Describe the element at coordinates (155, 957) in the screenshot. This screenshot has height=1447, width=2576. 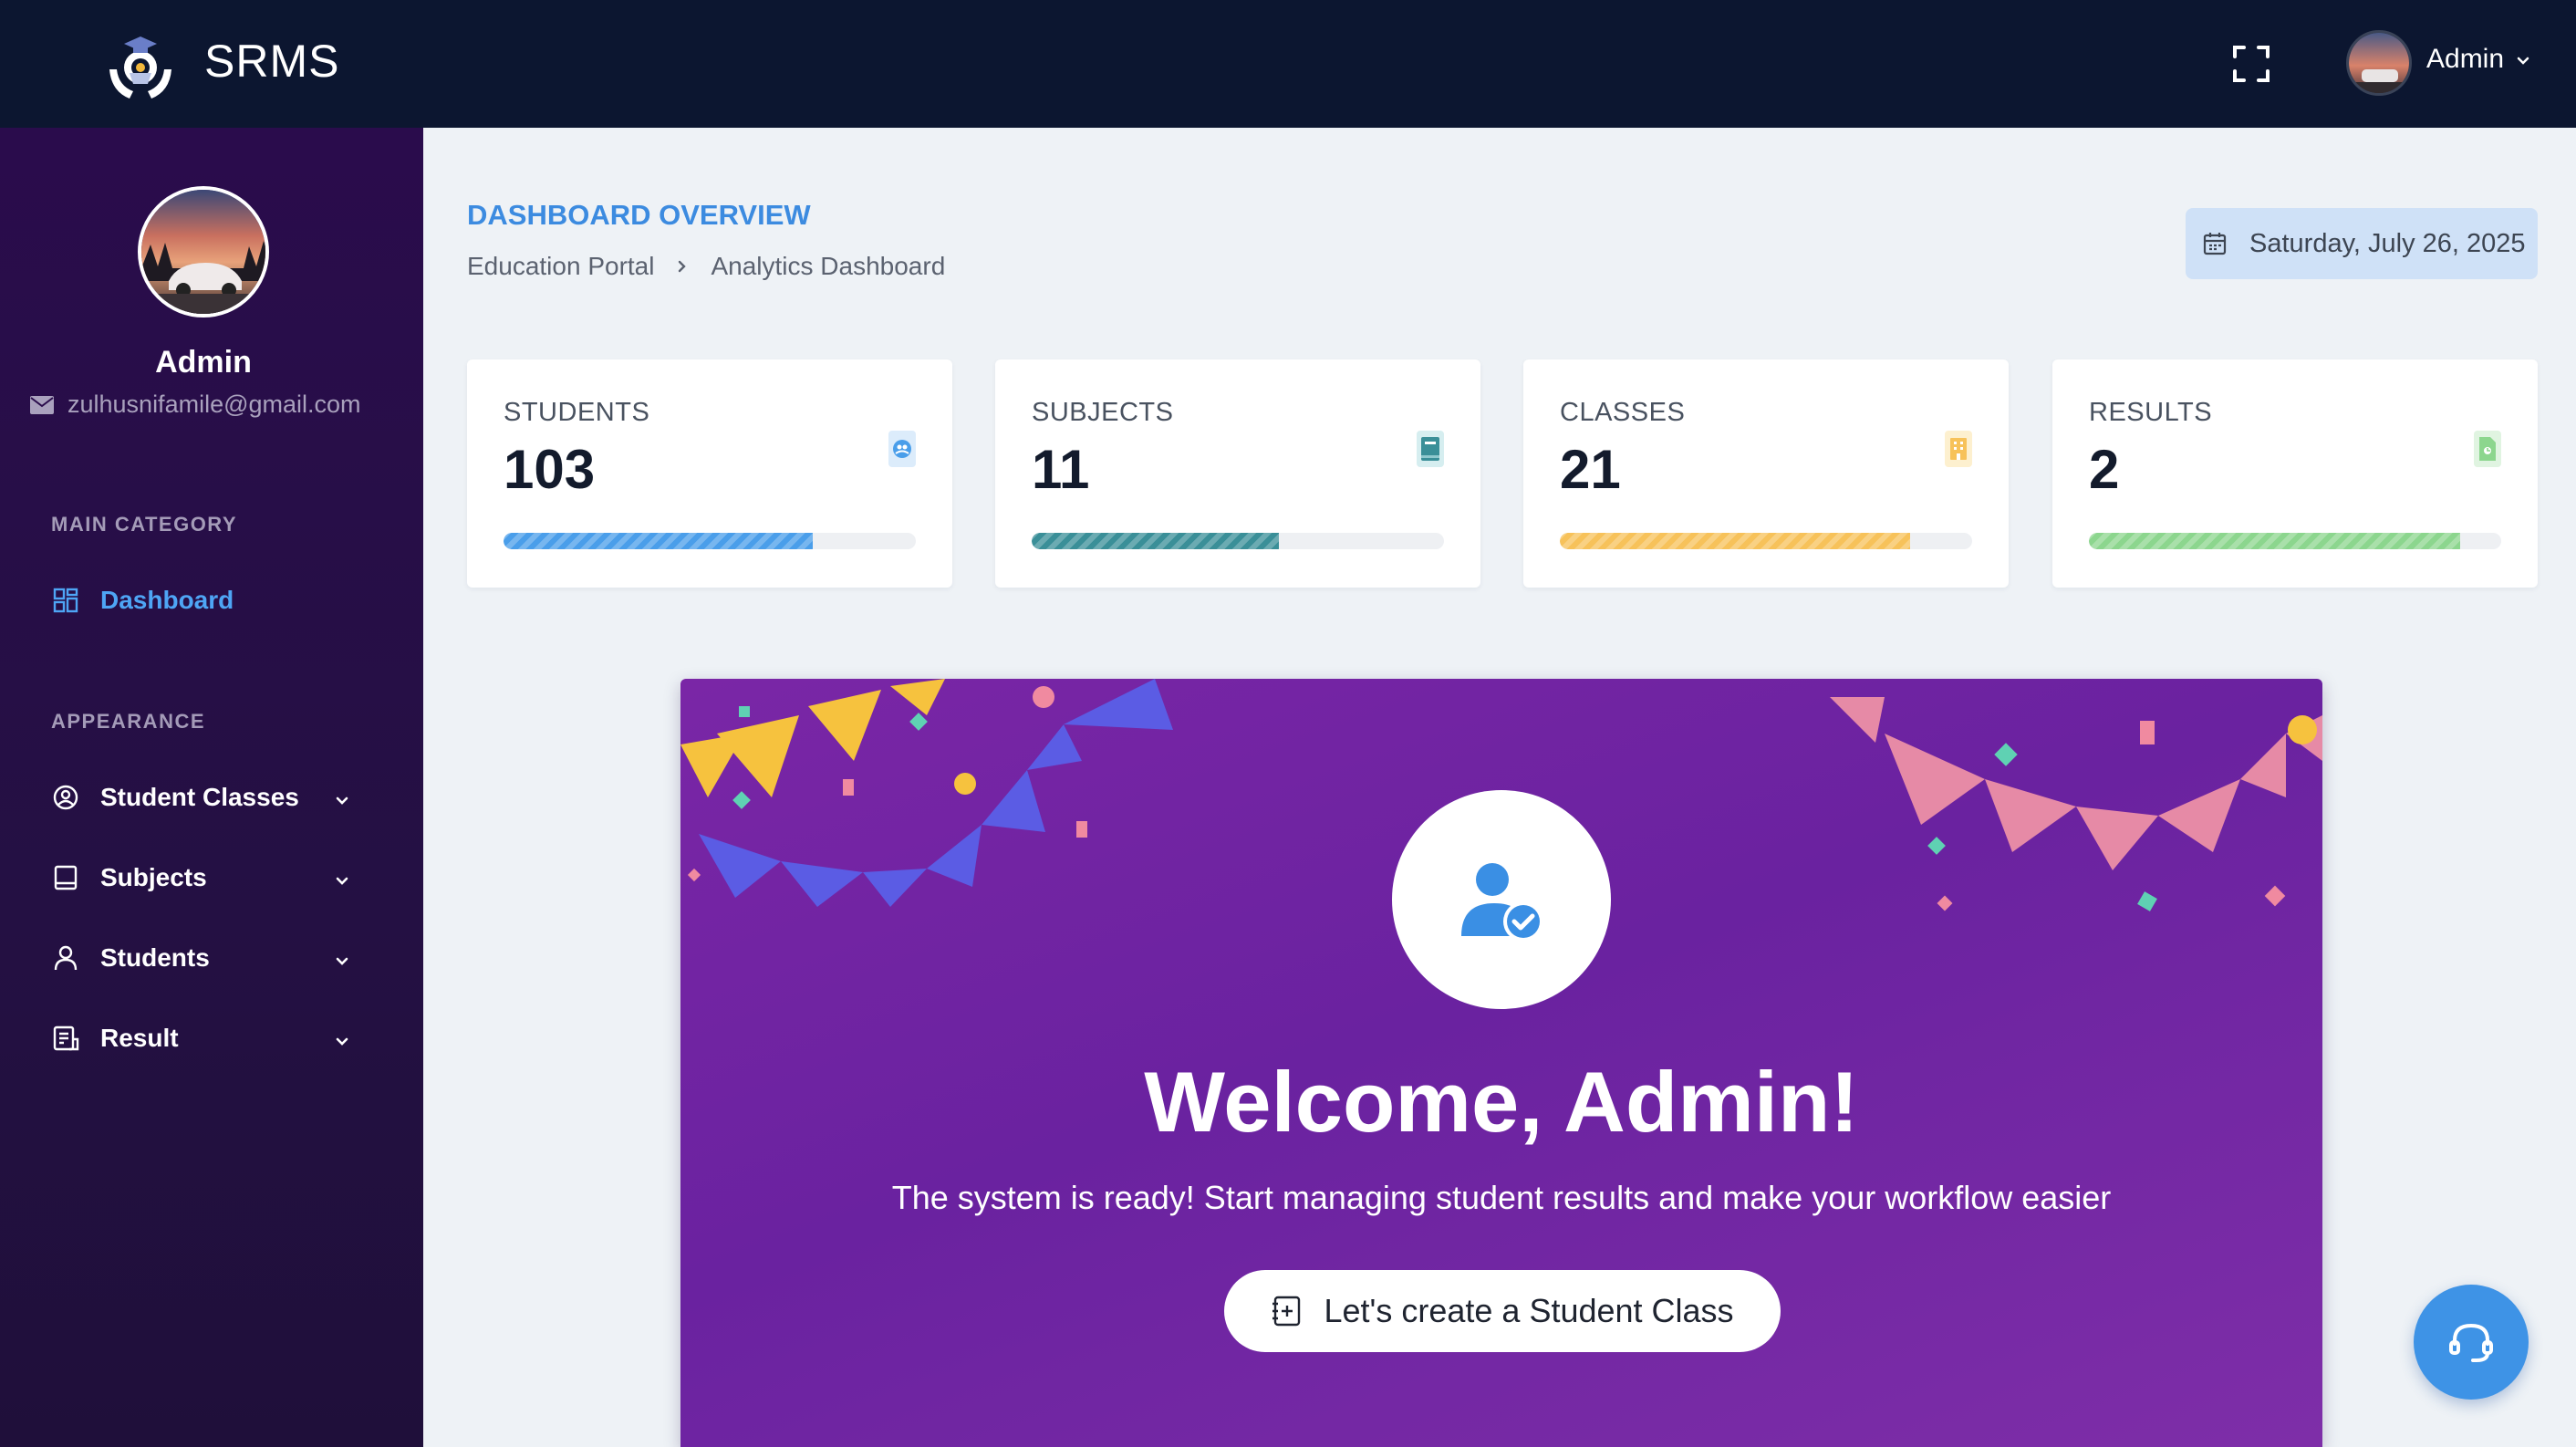
I see `sidebar-item-label: Students` at that location.